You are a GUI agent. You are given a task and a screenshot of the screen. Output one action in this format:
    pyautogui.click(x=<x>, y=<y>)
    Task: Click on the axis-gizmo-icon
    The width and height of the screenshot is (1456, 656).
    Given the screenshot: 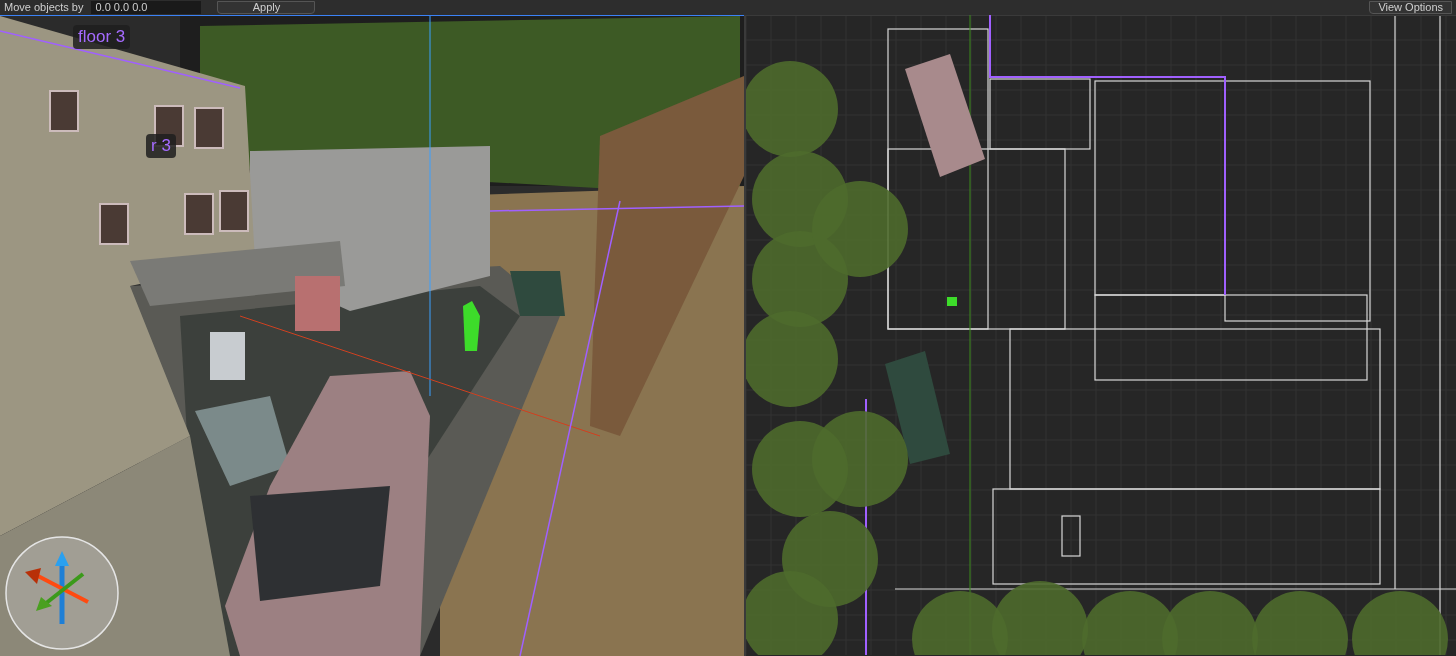 What is the action you would take?
    pyautogui.click(x=62, y=593)
    